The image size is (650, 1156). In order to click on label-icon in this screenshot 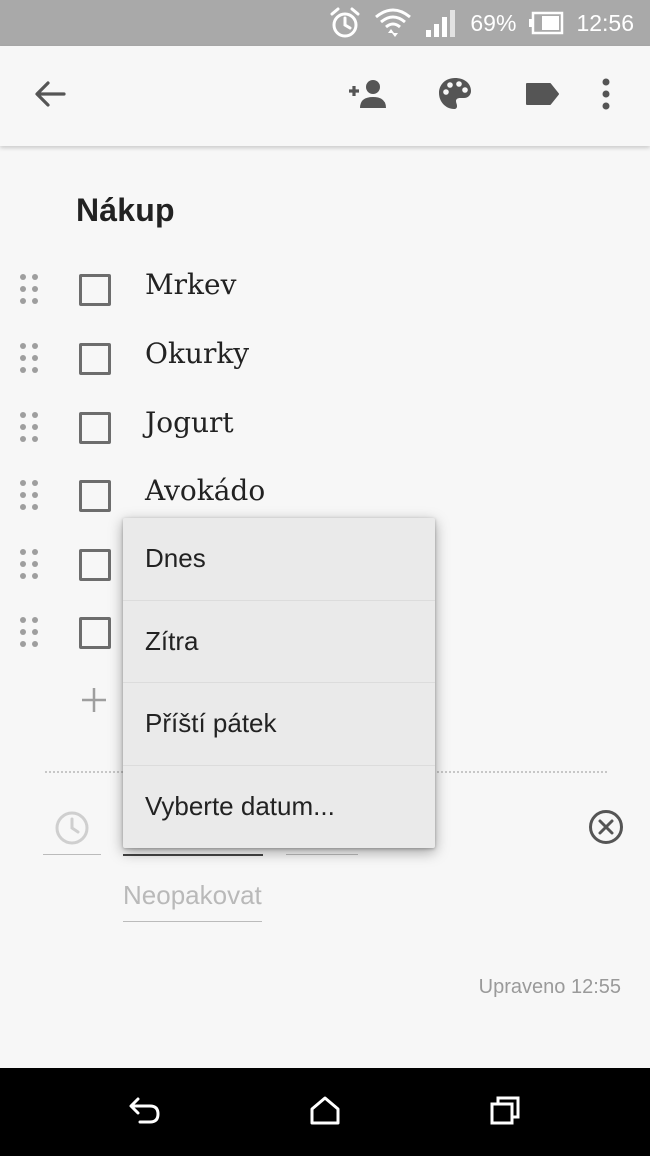, I will do `click(542, 96)`.